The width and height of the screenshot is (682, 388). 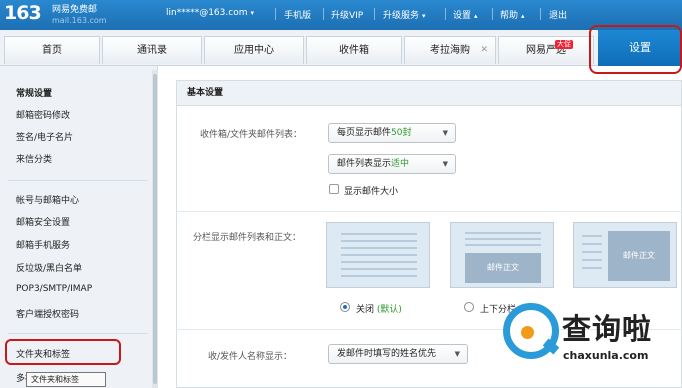 I want to click on radio-split-off-label: 关闭 (默认), so click(x=379, y=308).